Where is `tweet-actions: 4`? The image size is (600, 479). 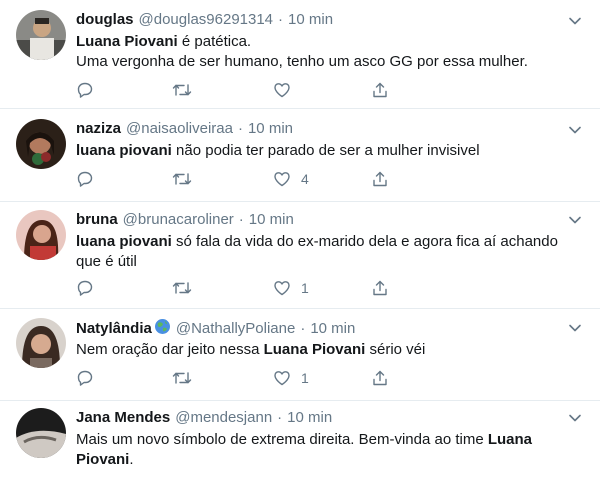 tweet-actions: 4 is located at coordinates (278, 179).